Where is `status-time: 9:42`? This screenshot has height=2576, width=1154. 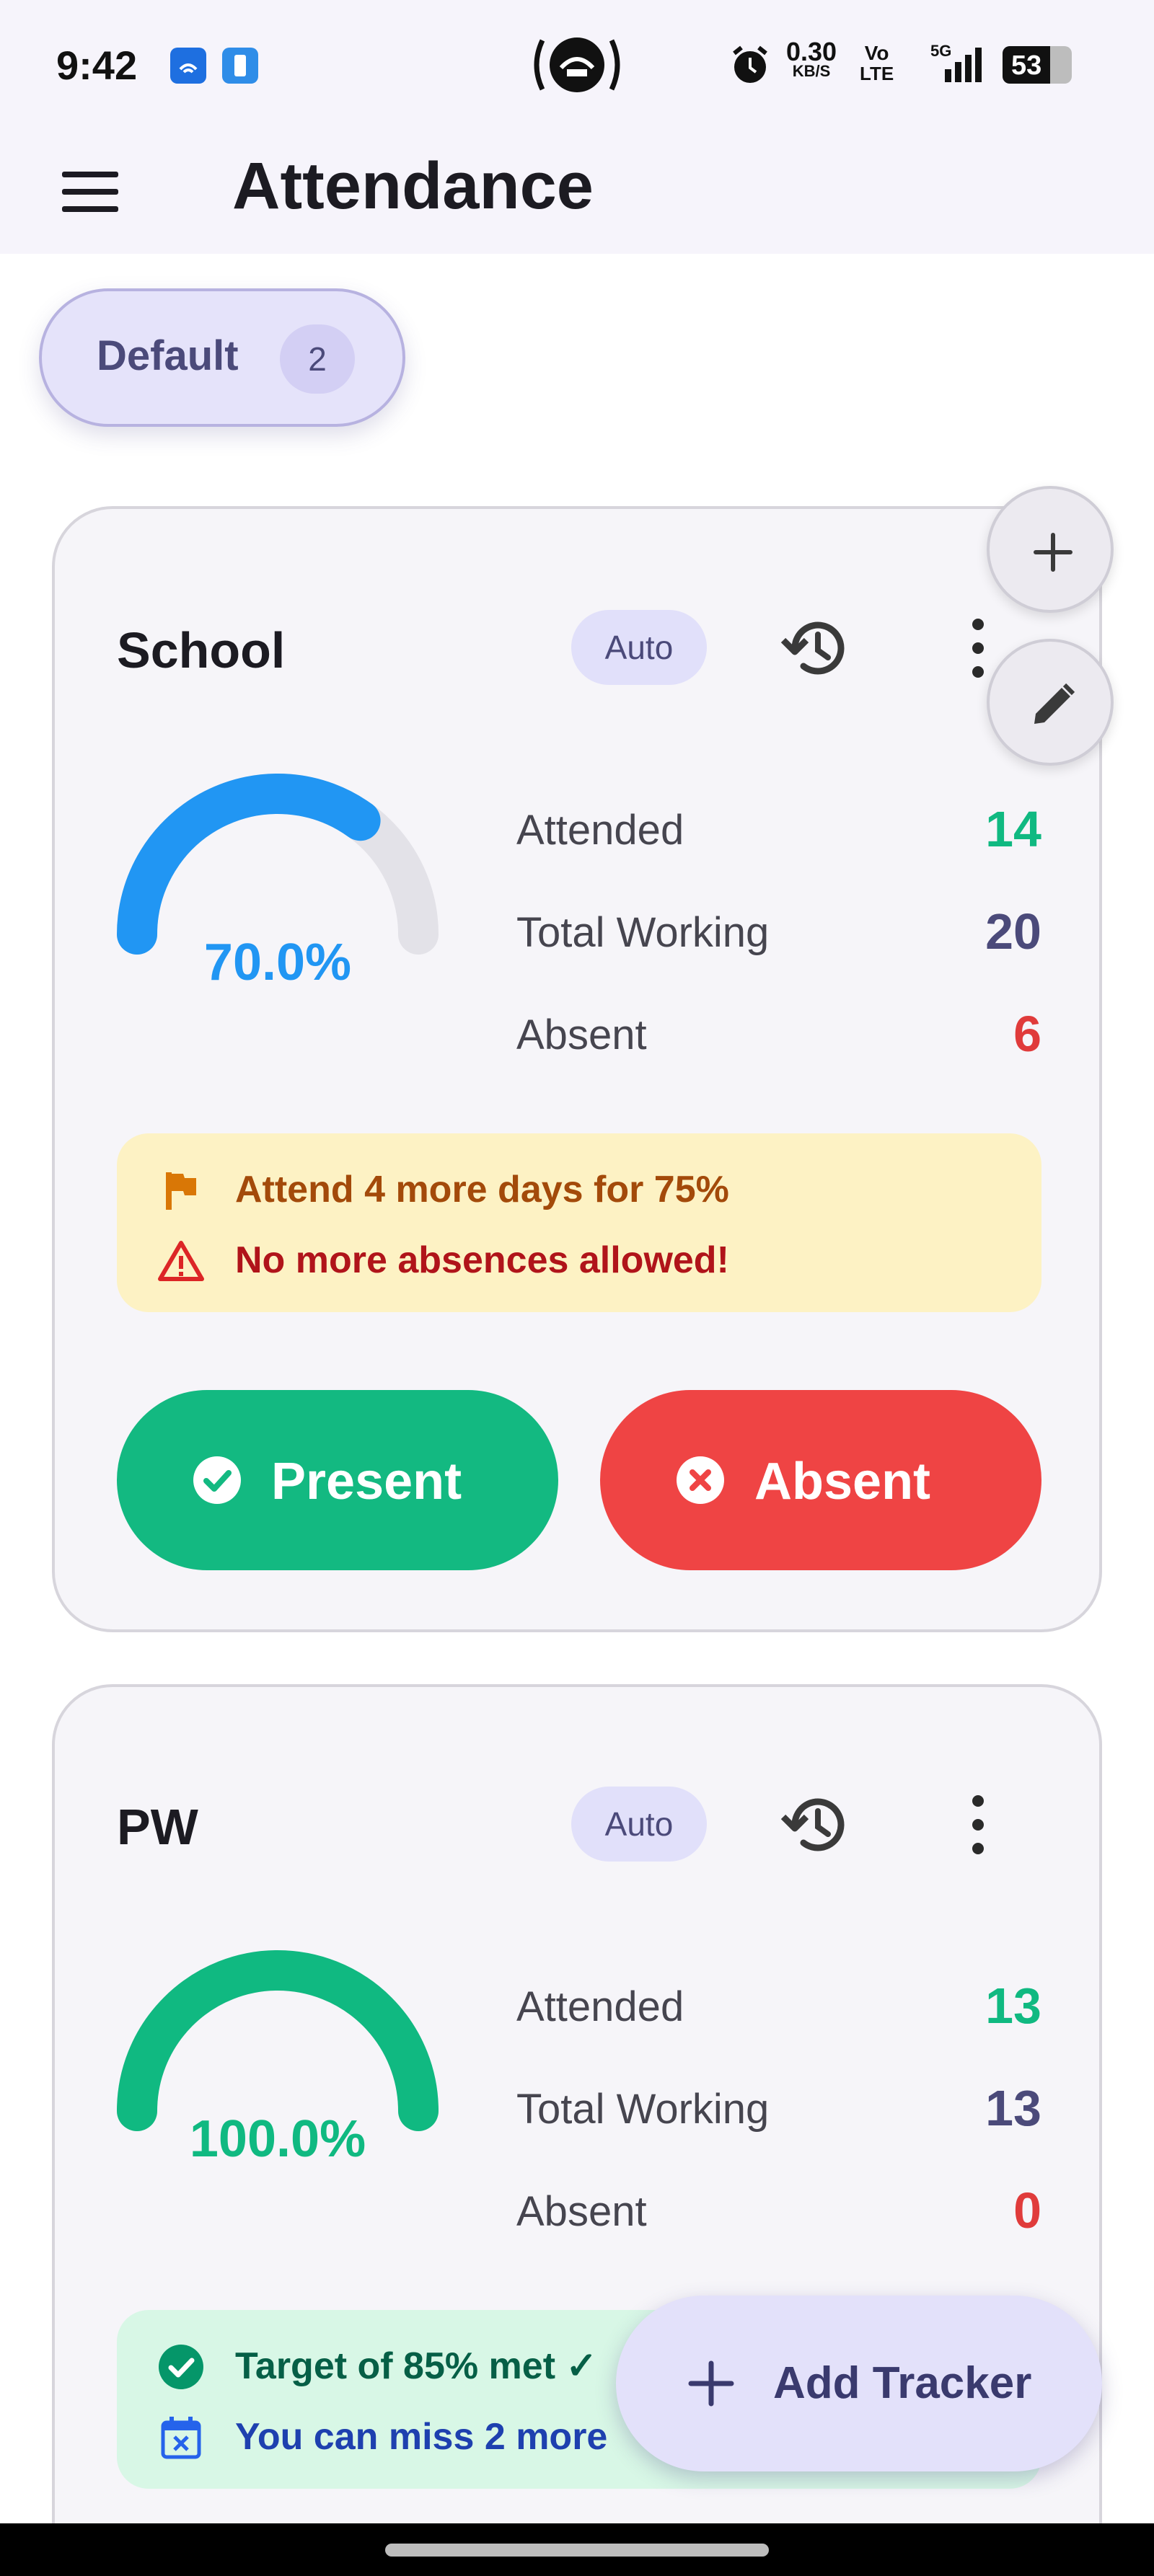 status-time: 9:42 is located at coordinates (97, 65).